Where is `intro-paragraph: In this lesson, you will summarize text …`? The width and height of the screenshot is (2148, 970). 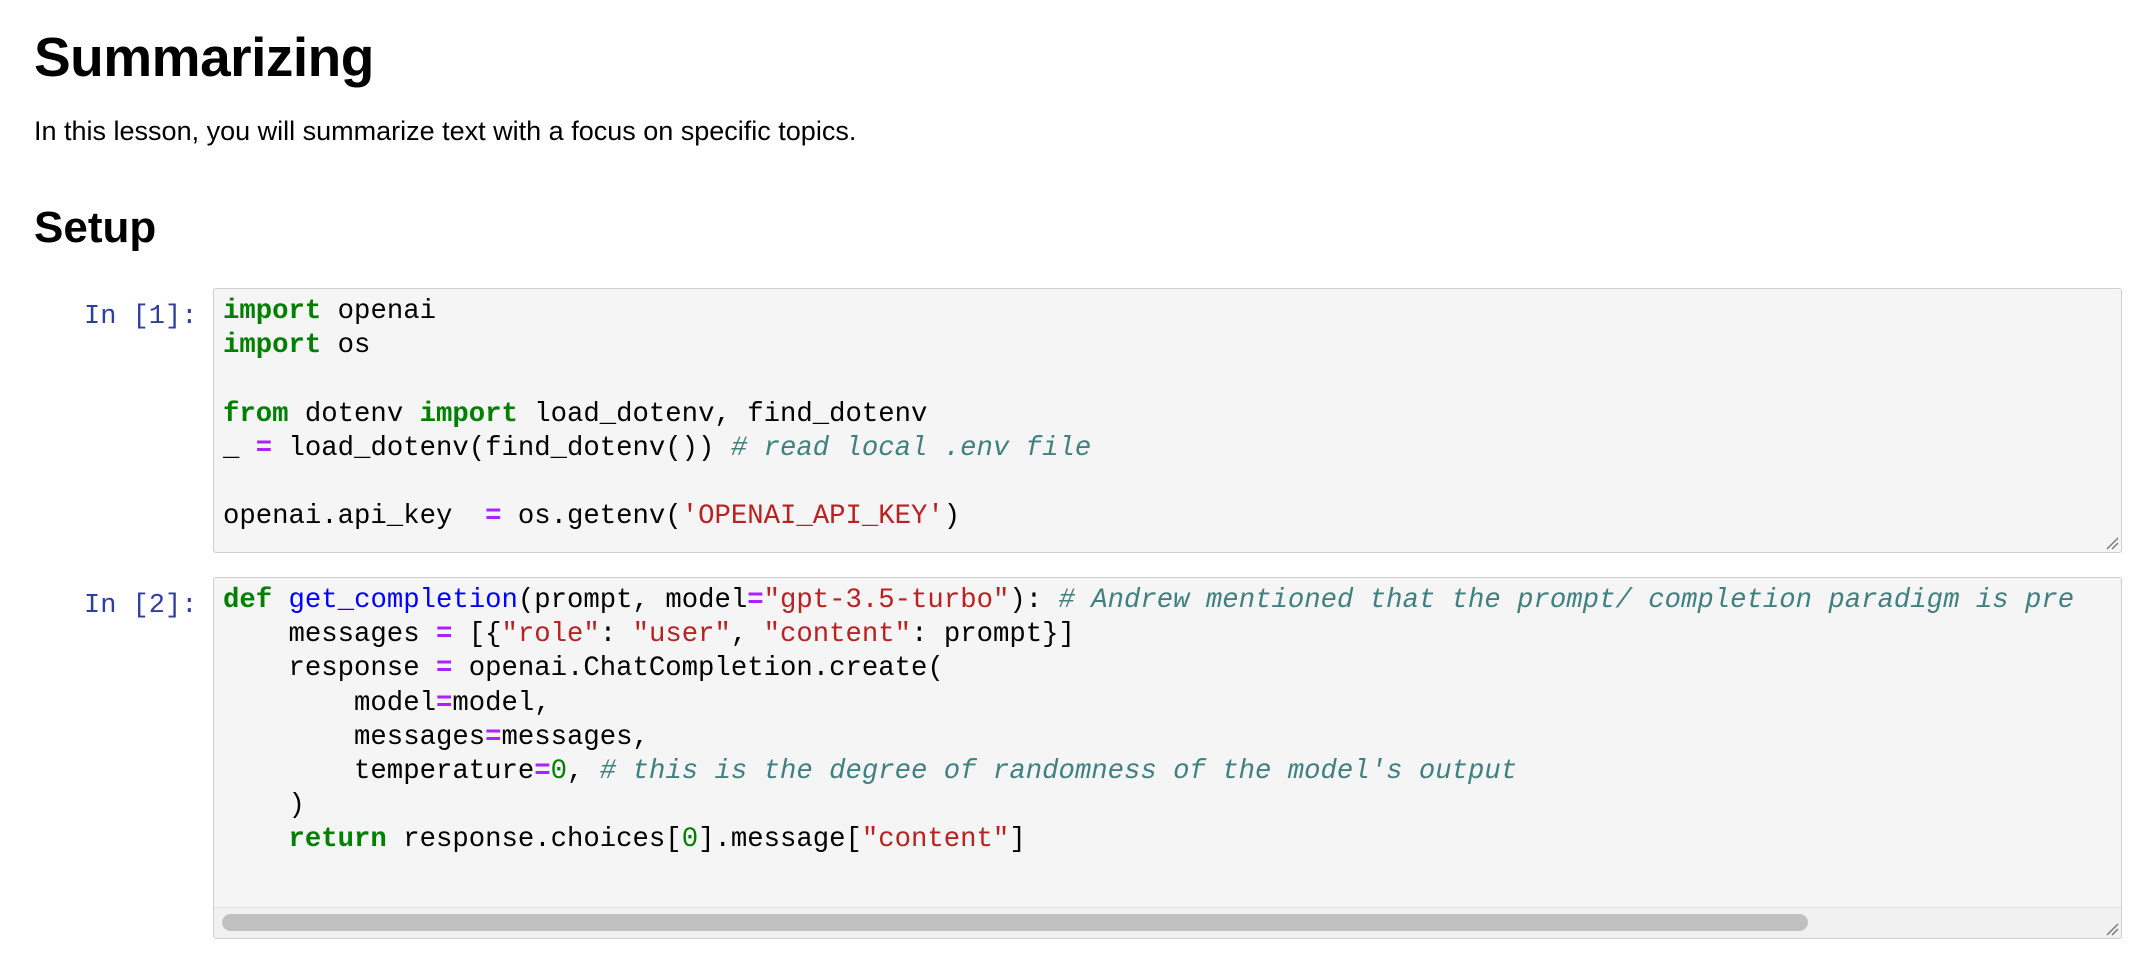
intro-paragraph: In this lesson, you will summarize text … is located at coordinates (445, 131).